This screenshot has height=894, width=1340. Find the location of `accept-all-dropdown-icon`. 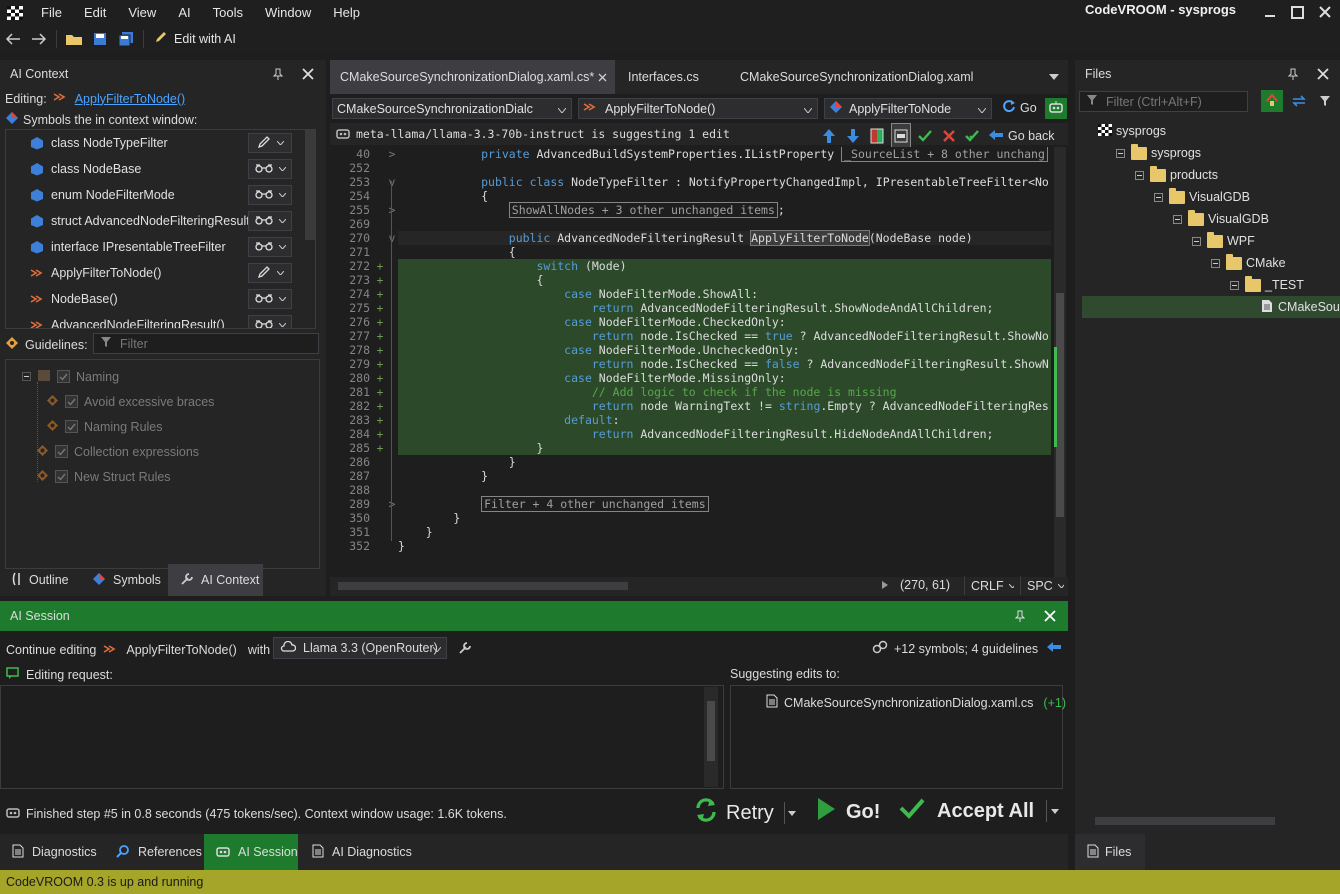

accept-all-dropdown-icon is located at coordinates (1053, 811).